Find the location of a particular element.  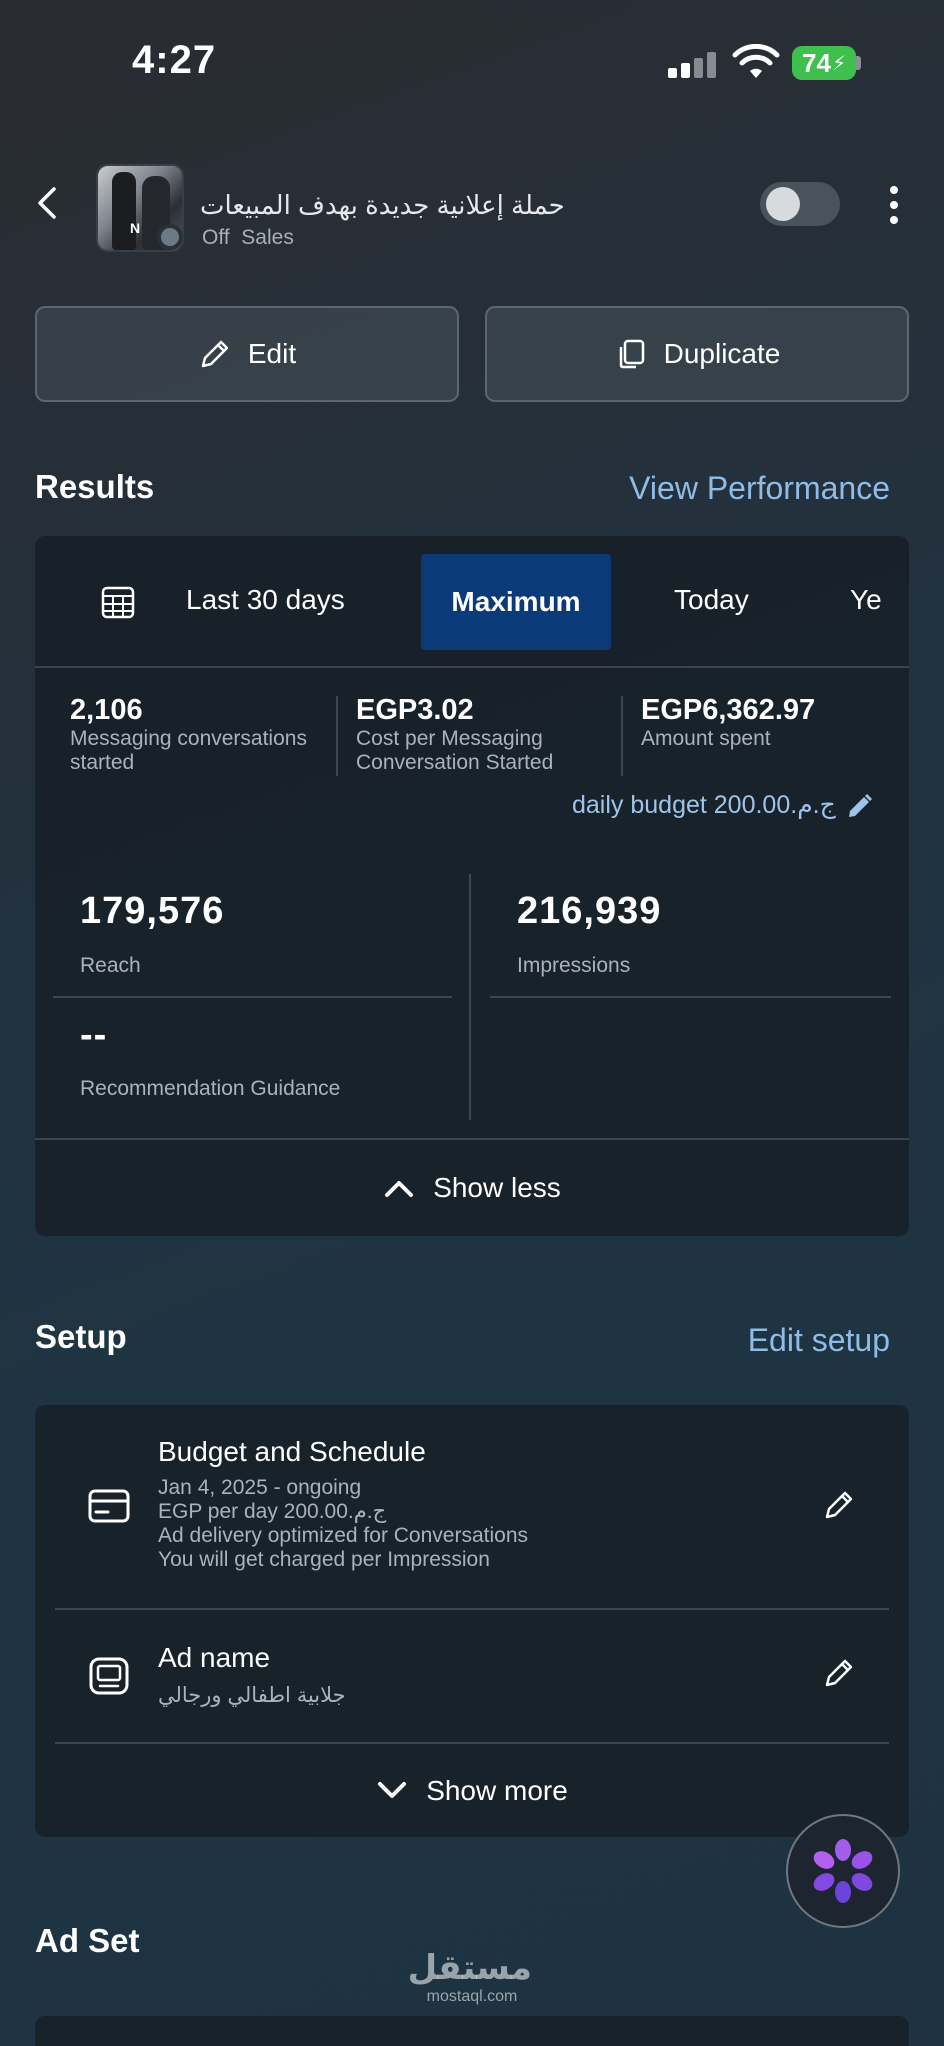

watermark: مستقل mostaql.com is located at coordinates (469, 1977).